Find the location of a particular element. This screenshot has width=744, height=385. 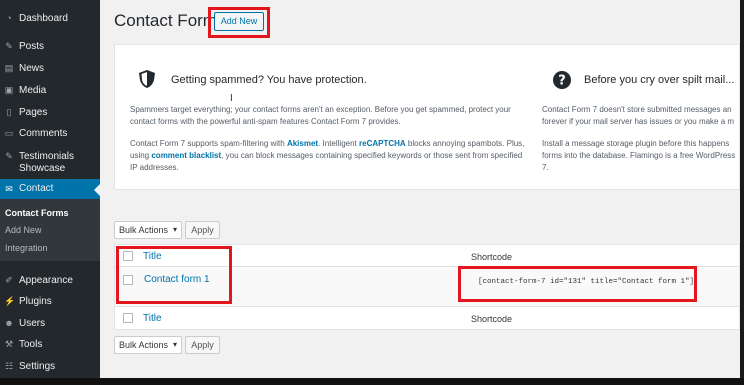

sidebar-item-pages: ▯ Pages is located at coordinates (50, 113).